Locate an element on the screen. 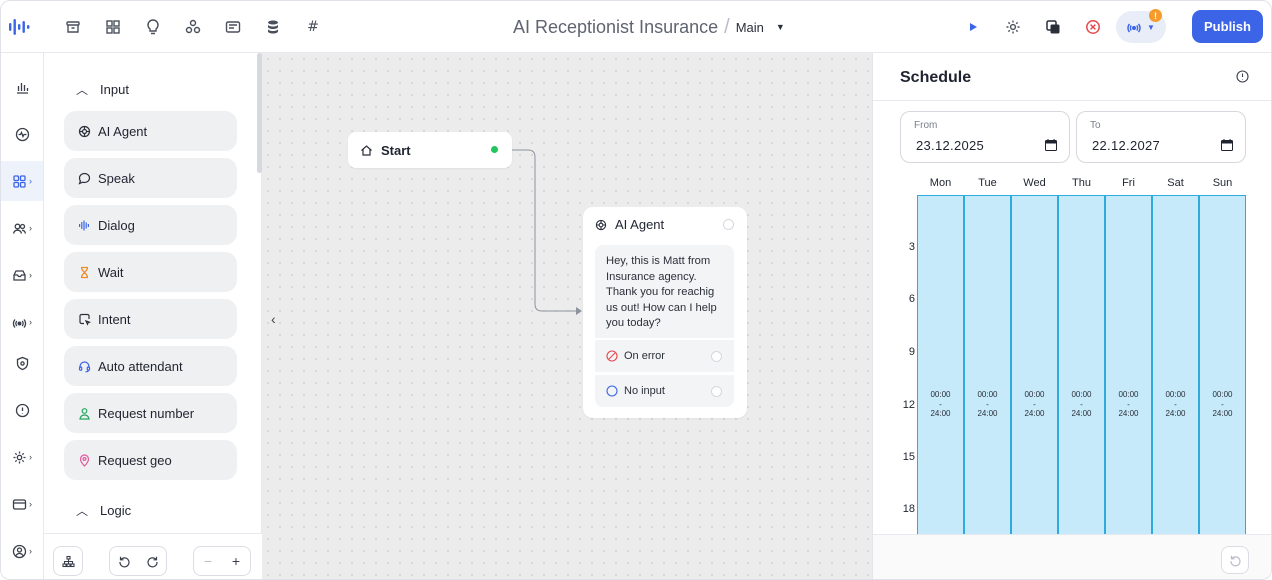 The width and height of the screenshot is (1272, 580). reset-schedule-button is located at coordinates (1235, 560).